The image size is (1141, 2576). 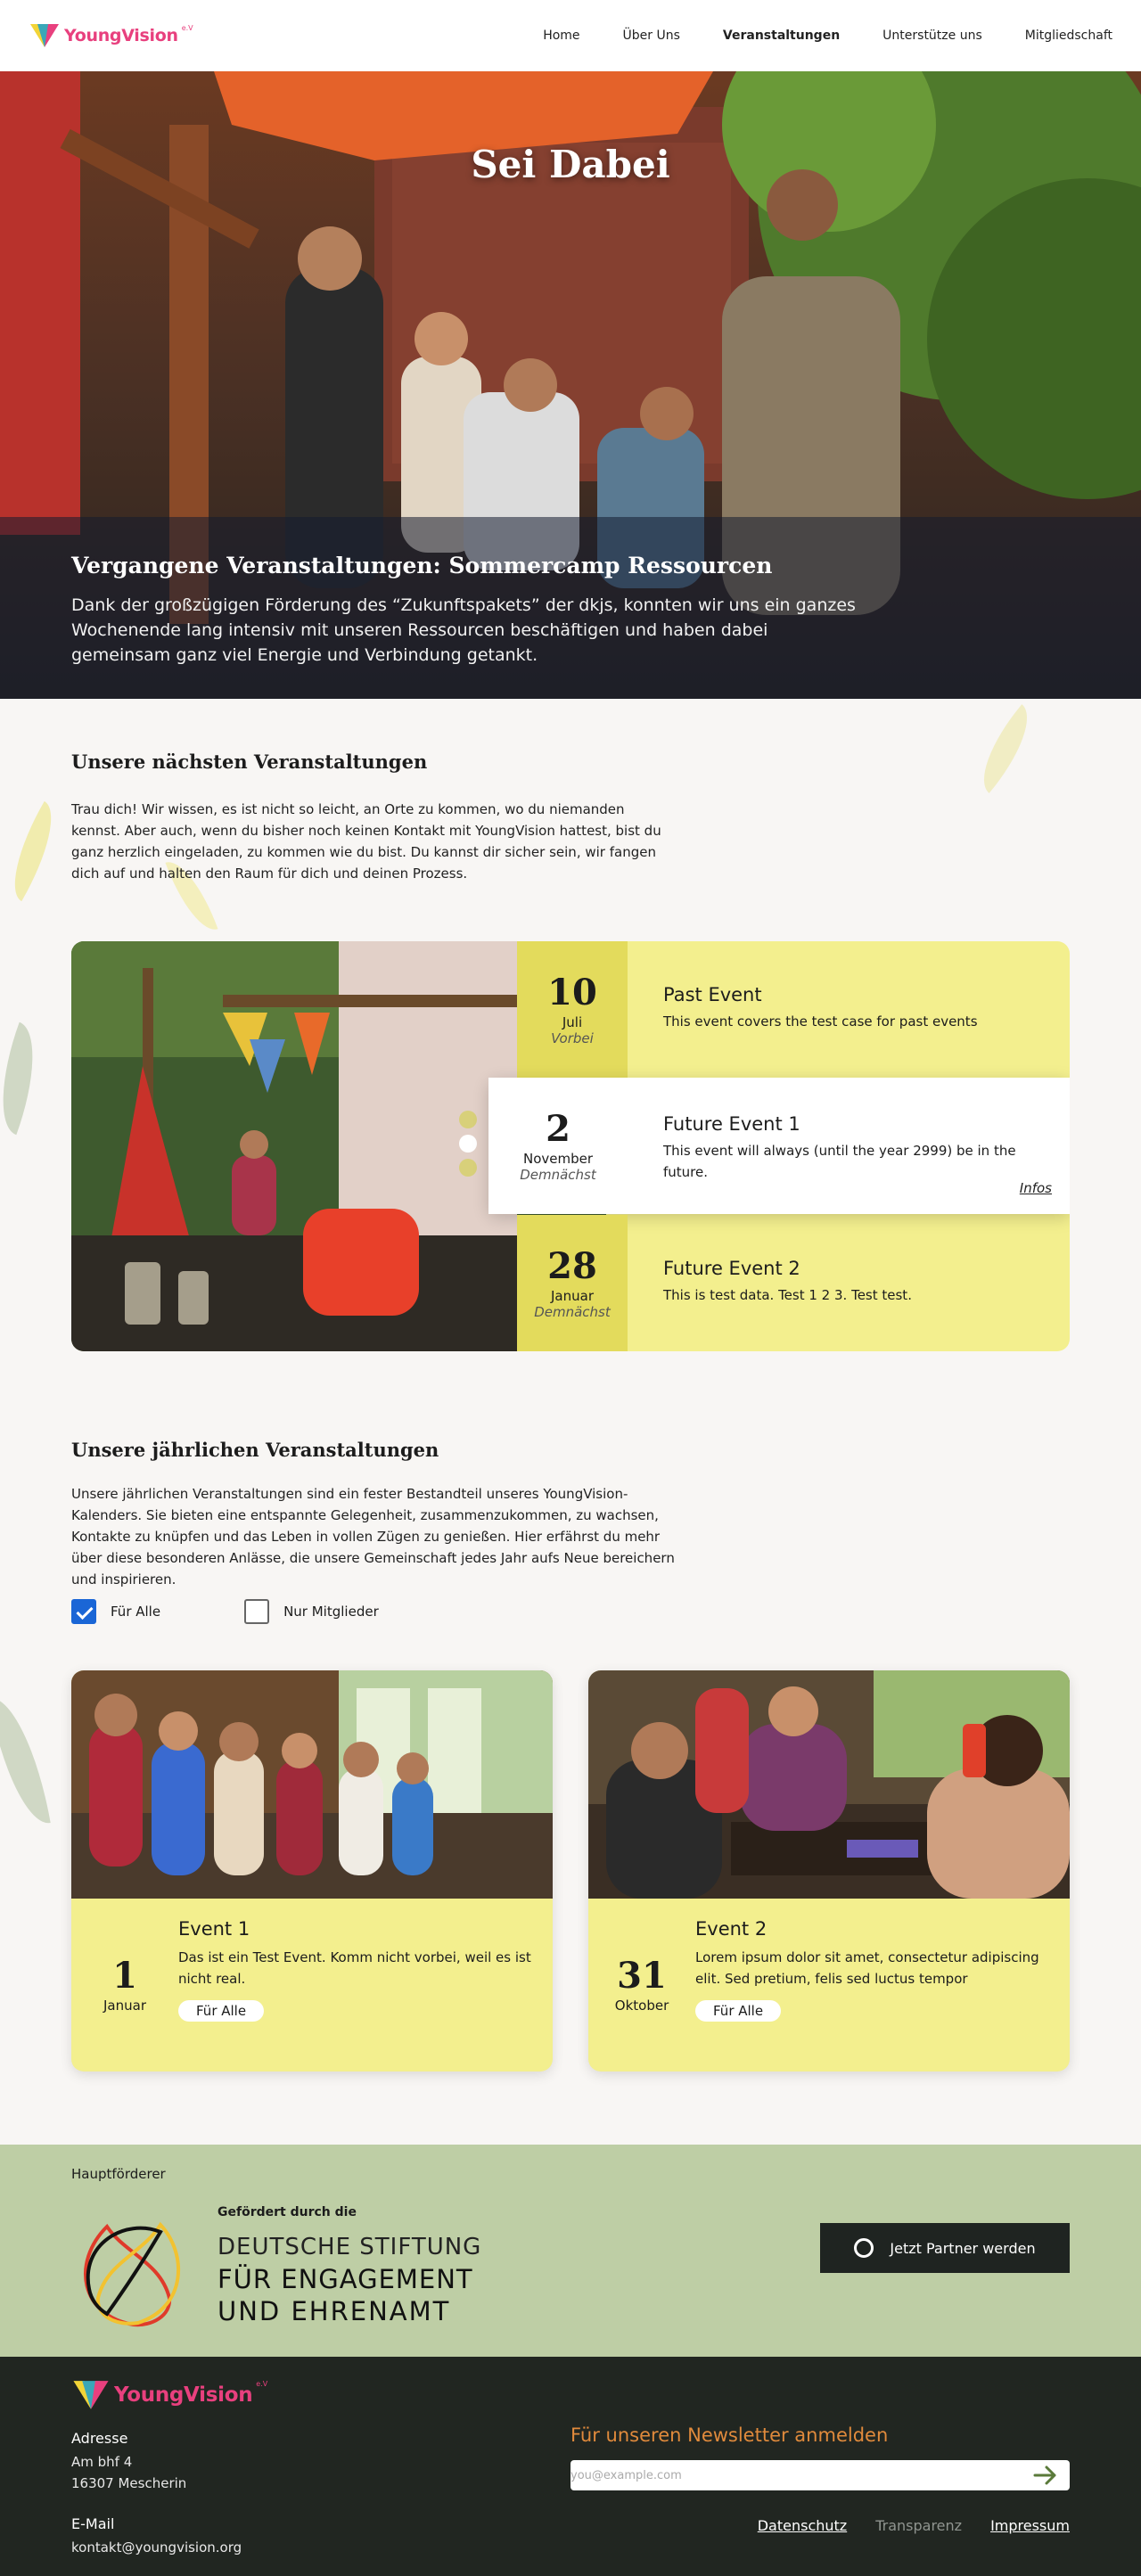 I want to click on nav-ueber-uns: Über Uns, so click(x=651, y=36).